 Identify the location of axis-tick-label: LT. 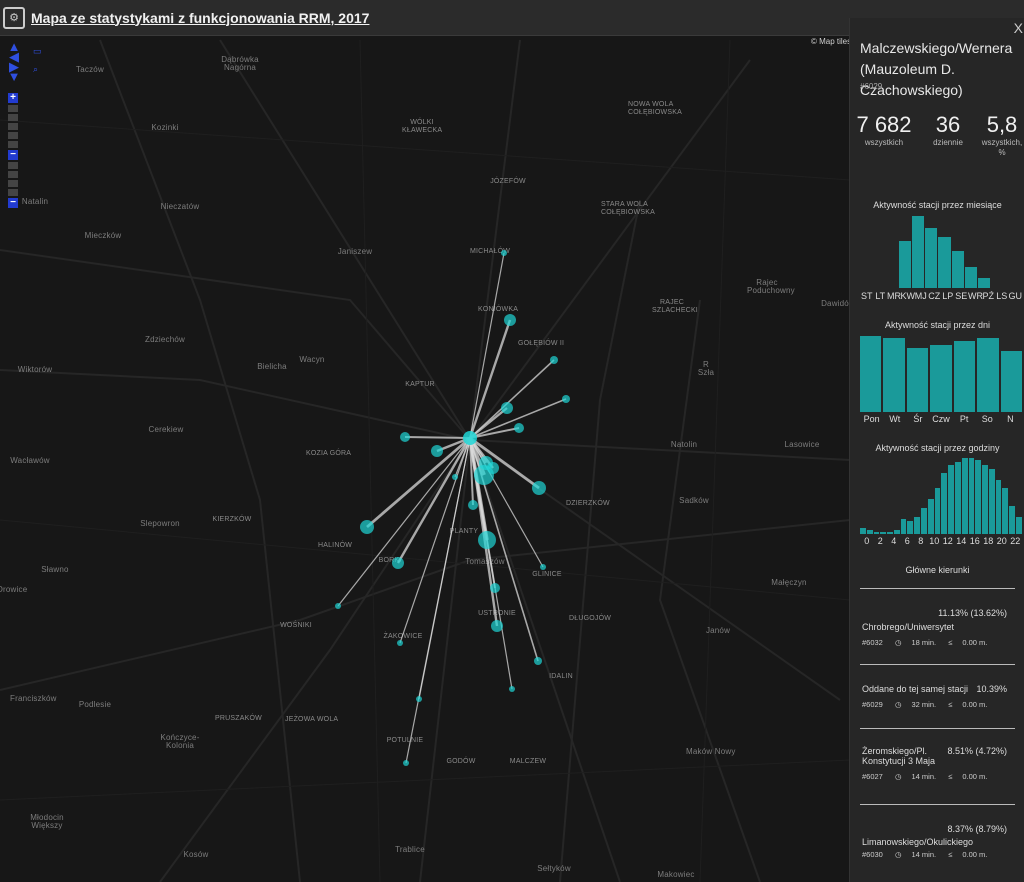
(880, 296).